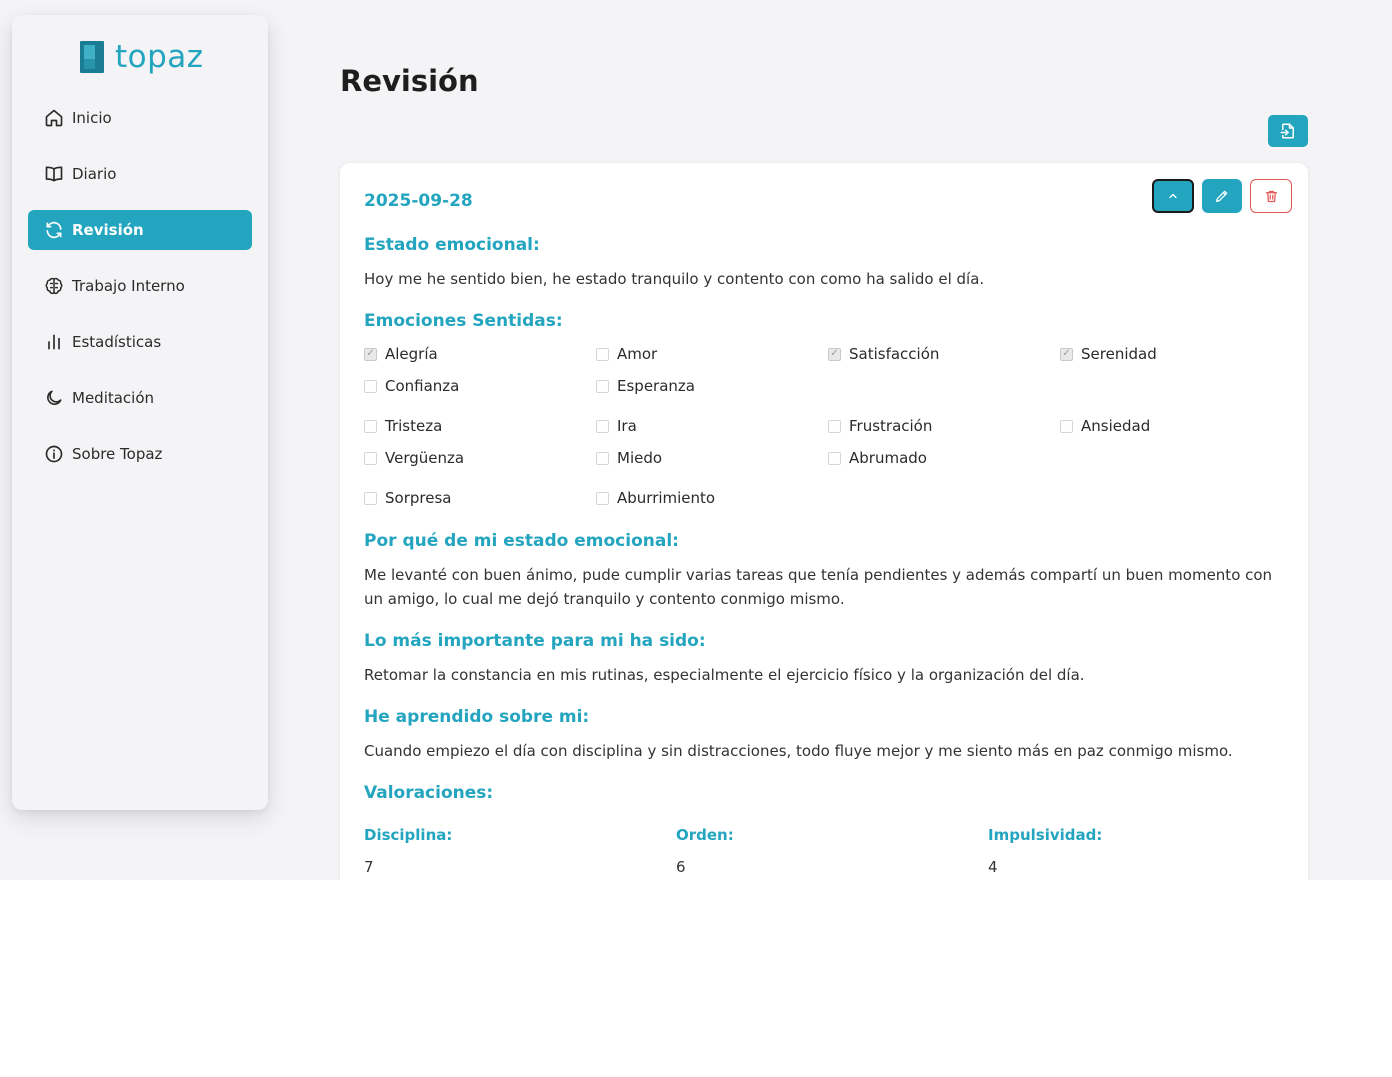 The height and width of the screenshot is (1077, 1392). Describe the element at coordinates (159, 57) in the screenshot. I see `brand-name: topaz` at that location.